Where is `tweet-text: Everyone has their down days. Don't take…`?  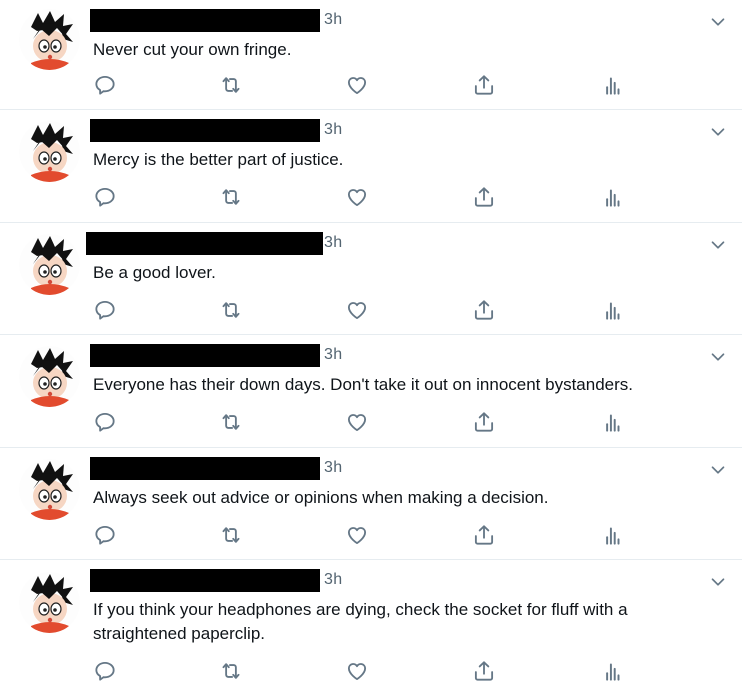 tweet-text: Everyone has their down days. Don't take… is located at coordinates (363, 384).